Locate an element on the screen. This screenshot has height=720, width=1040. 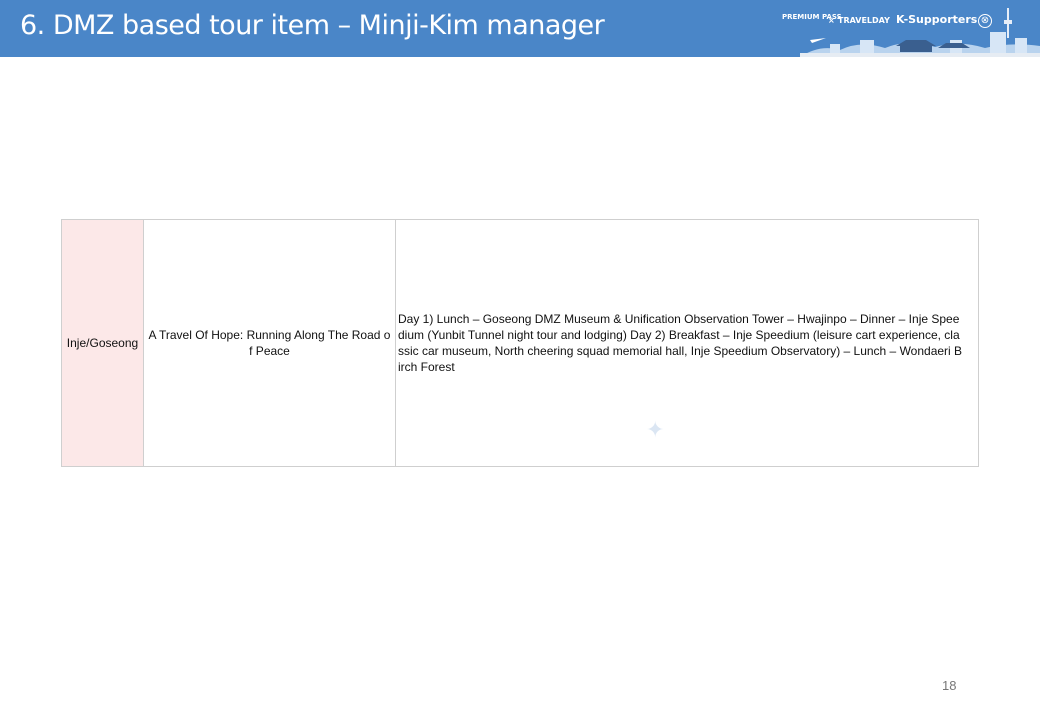
city-skyline-illustration is located at coordinates (920, 32).